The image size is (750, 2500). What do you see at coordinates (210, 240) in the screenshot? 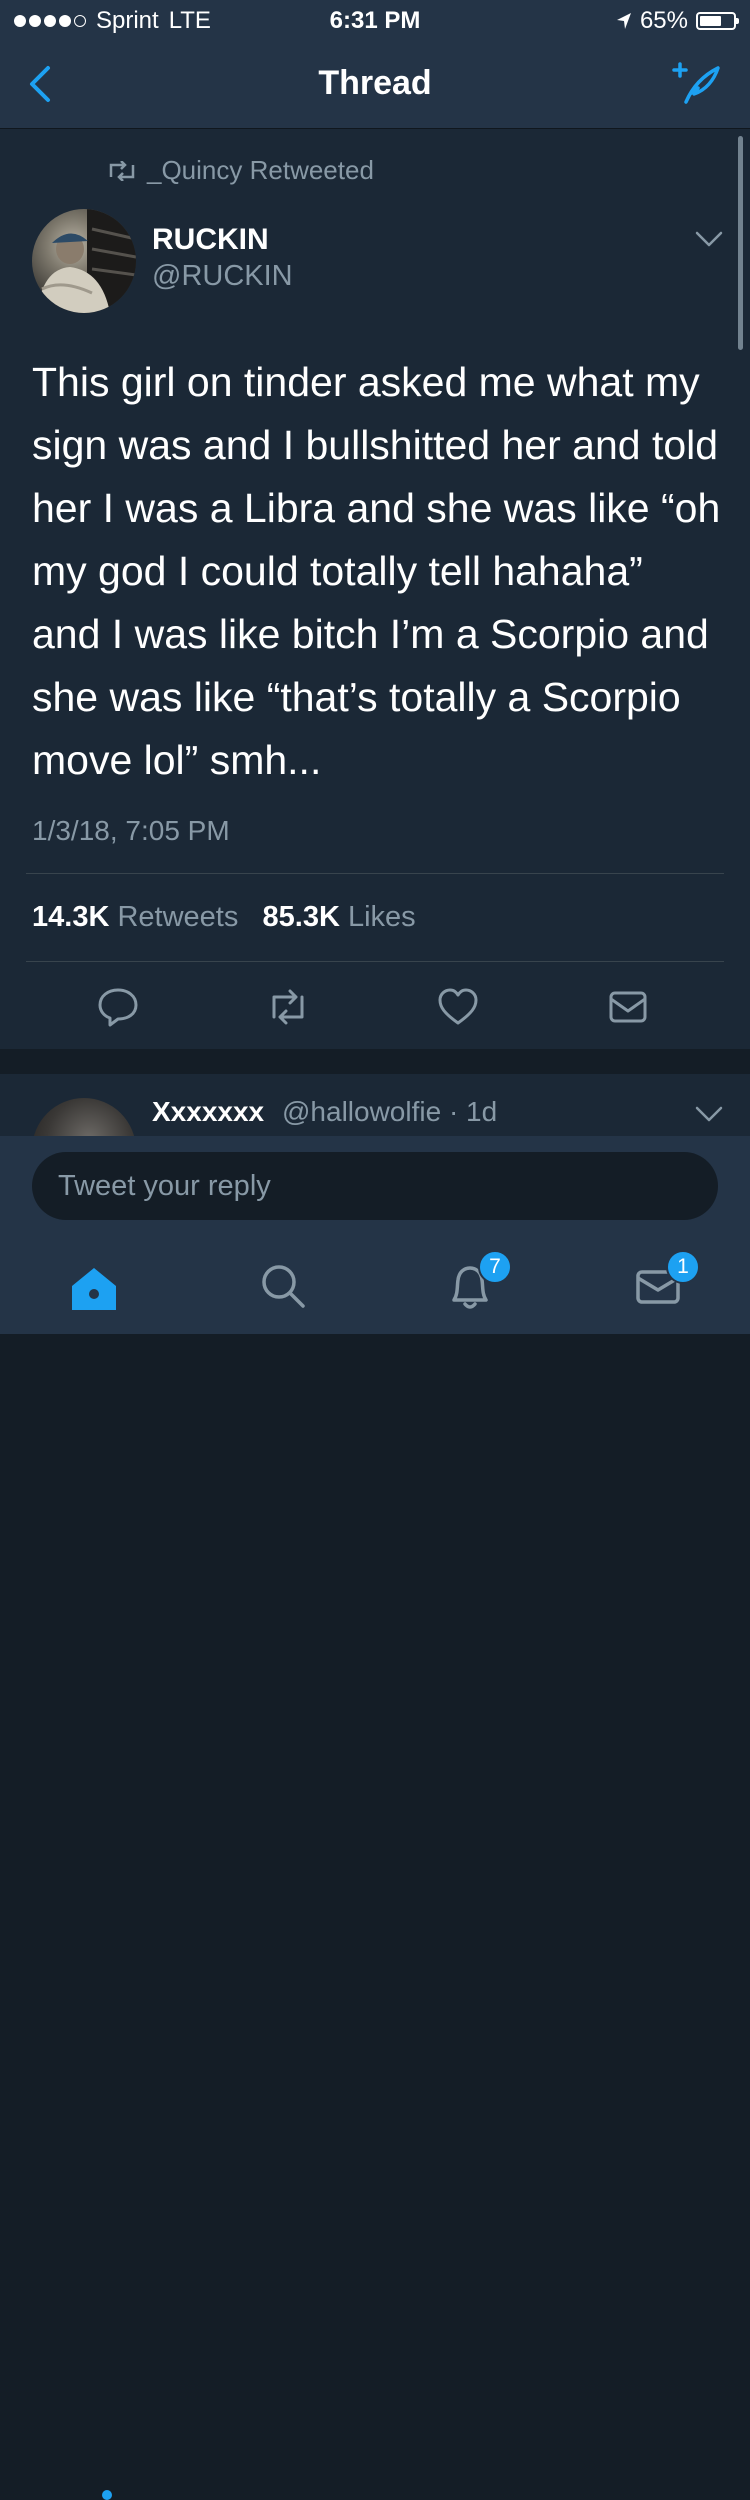
I see `author-name: RUCKIN` at bounding box center [210, 240].